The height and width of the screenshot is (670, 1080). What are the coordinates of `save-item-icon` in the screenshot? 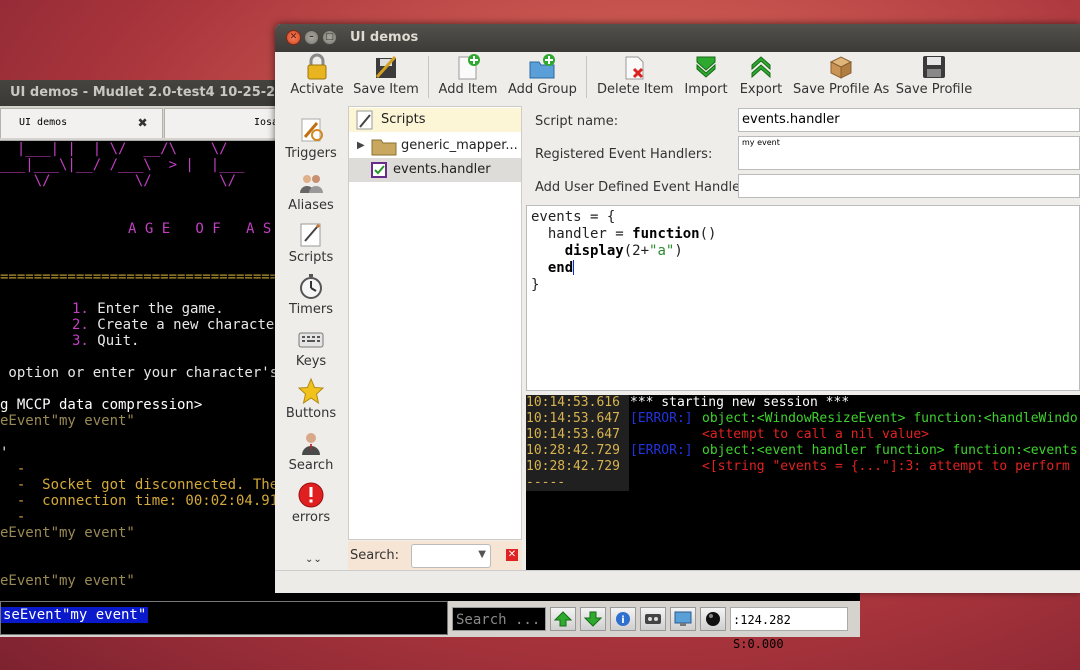 It's located at (386, 67).